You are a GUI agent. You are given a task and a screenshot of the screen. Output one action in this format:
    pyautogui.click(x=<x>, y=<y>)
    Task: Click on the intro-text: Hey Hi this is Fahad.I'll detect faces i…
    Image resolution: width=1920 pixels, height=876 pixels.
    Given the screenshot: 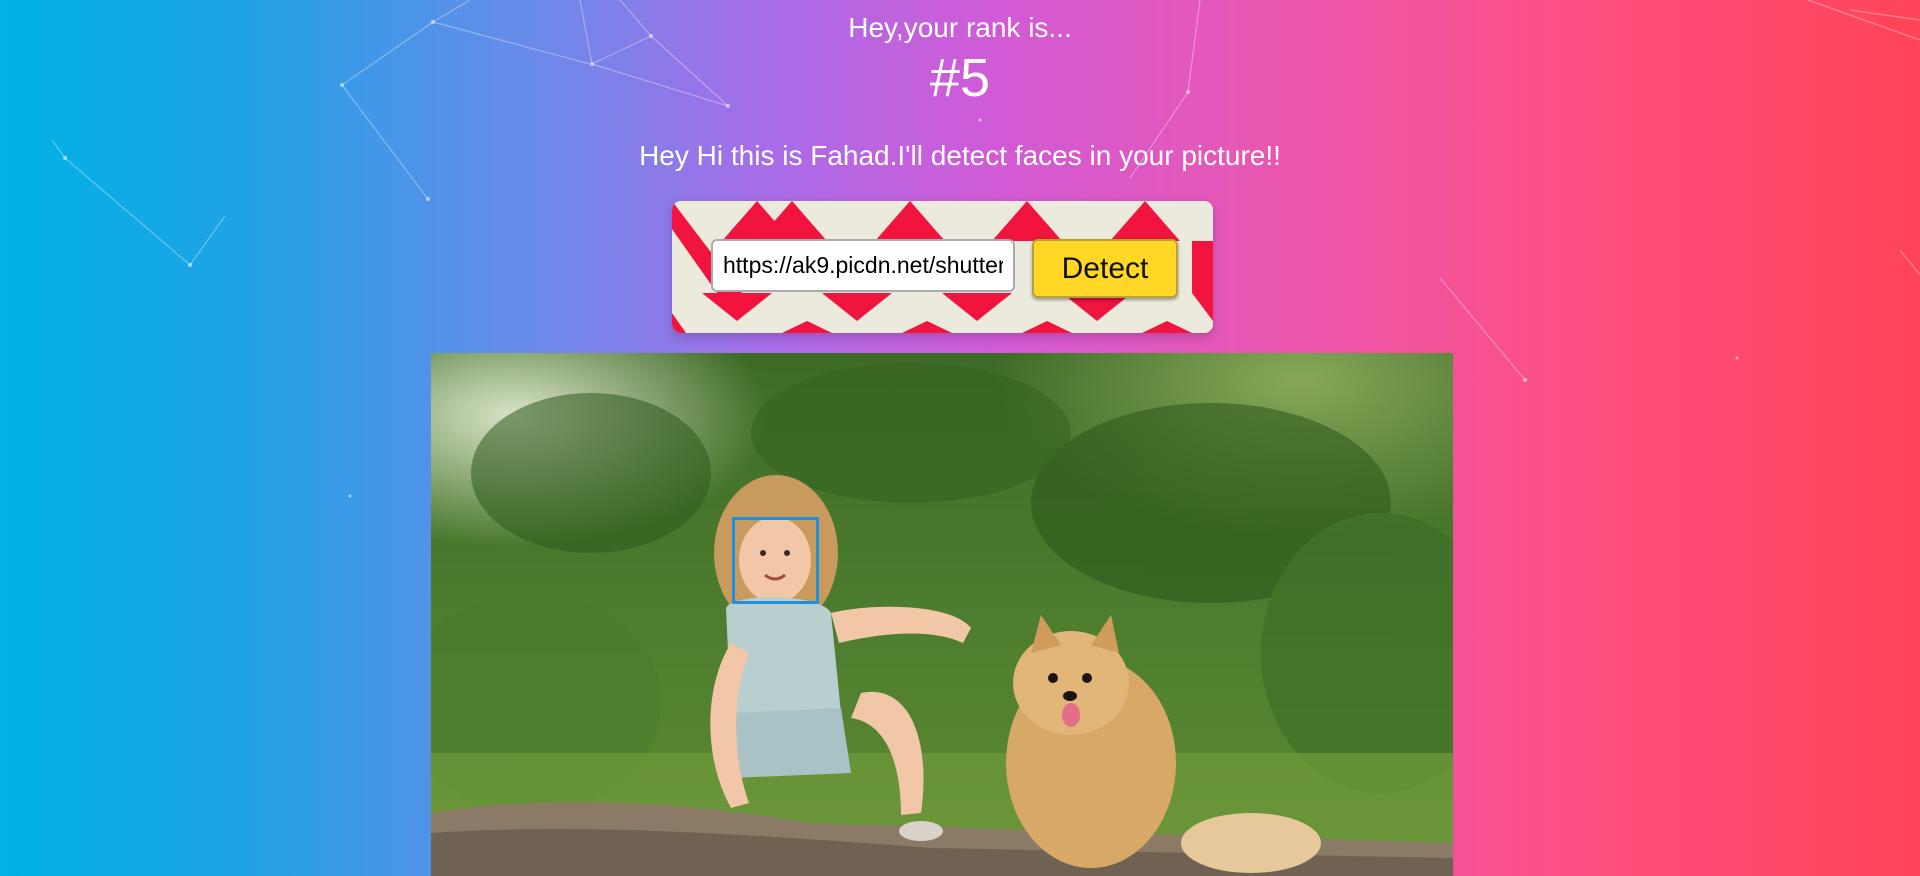 What is the action you would take?
    pyautogui.click(x=960, y=155)
    